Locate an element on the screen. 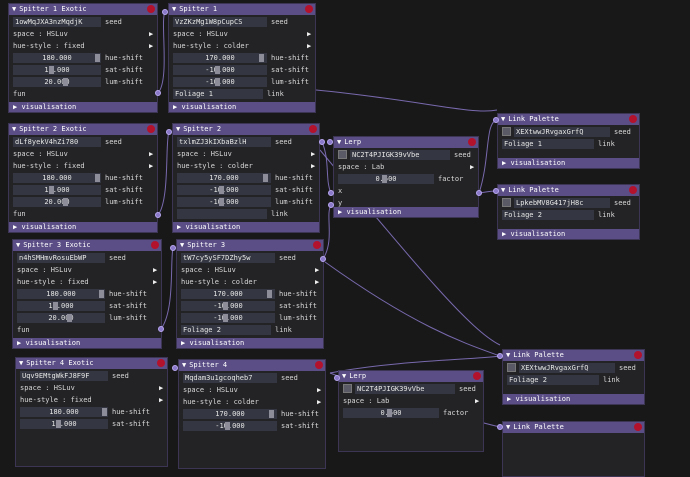  seed-input: LpkebMV8G417jH8c is located at coordinates (562, 203).